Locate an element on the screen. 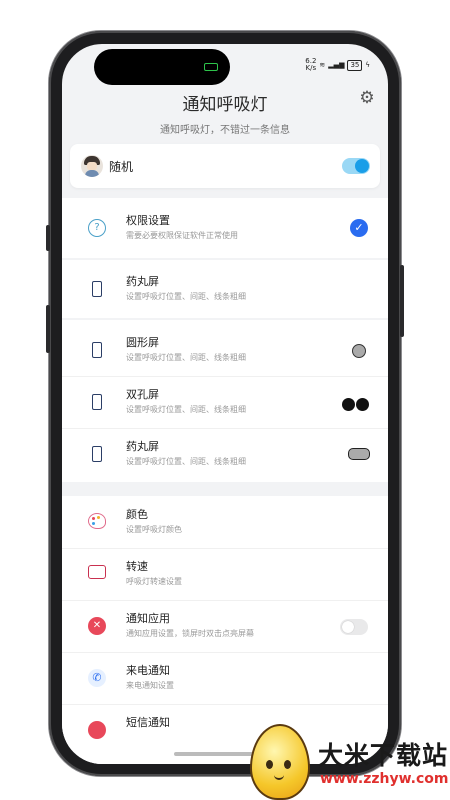  signal-icon: ▂▄▆ is located at coordinates (336, 65).